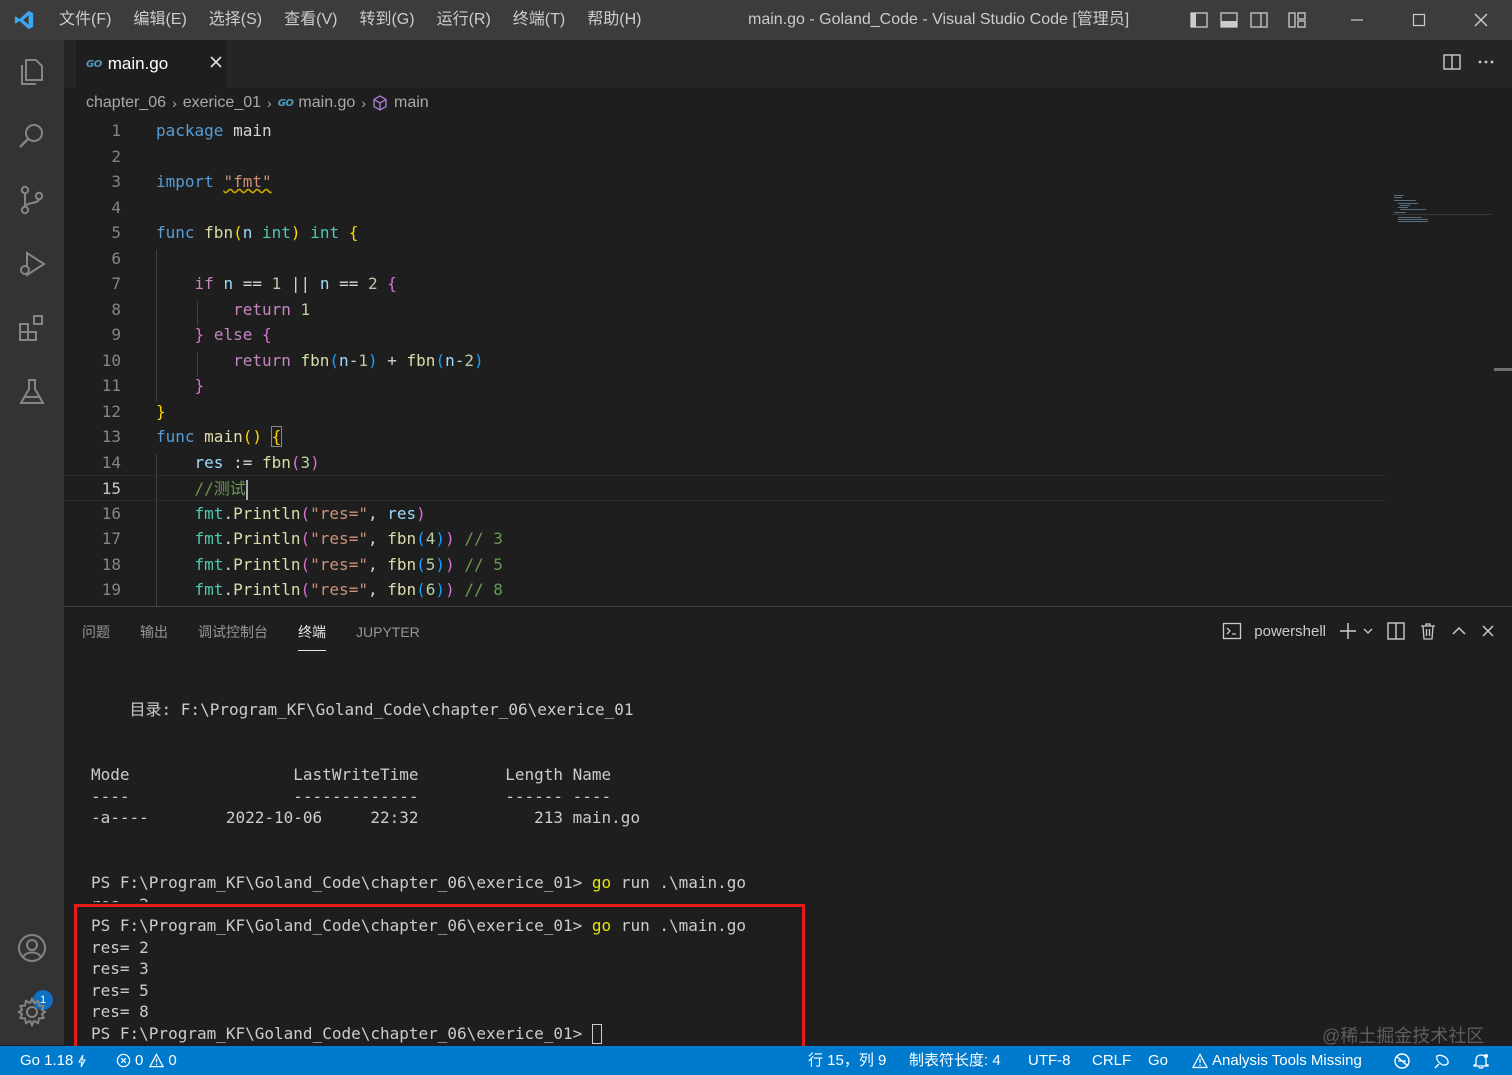  What do you see at coordinates (1229, 20) in the screenshot?
I see `toggle-panel-icon` at bounding box center [1229, 20].